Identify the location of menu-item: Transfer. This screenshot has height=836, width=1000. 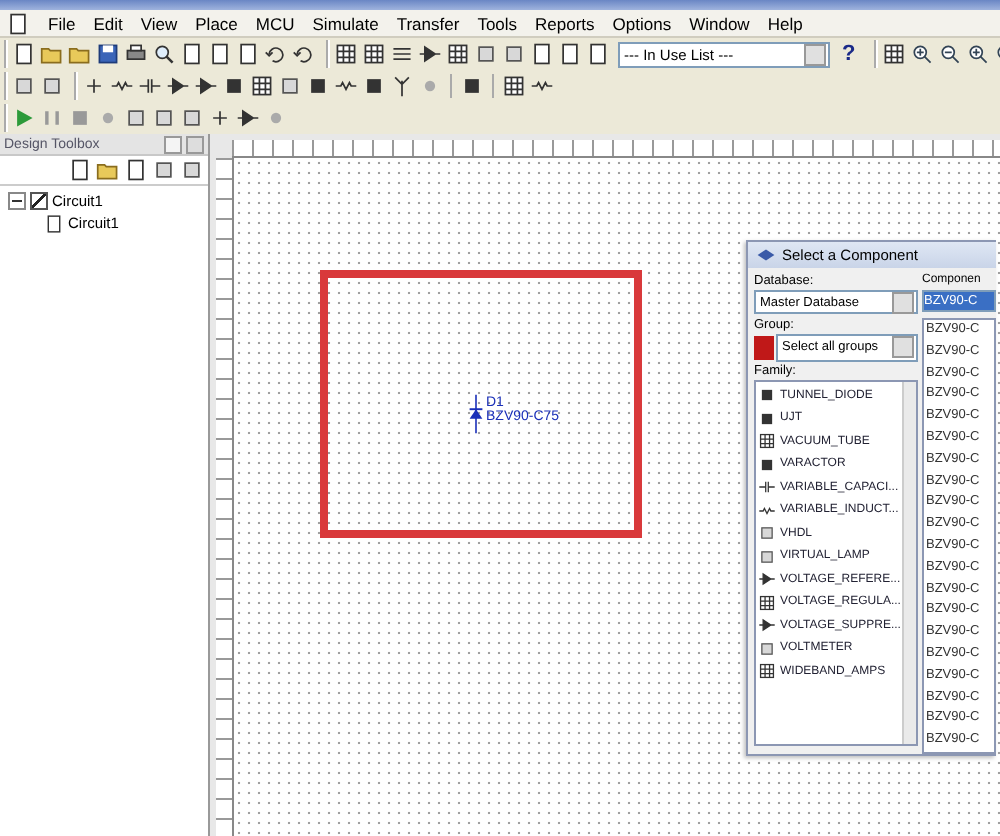
(428, 23).